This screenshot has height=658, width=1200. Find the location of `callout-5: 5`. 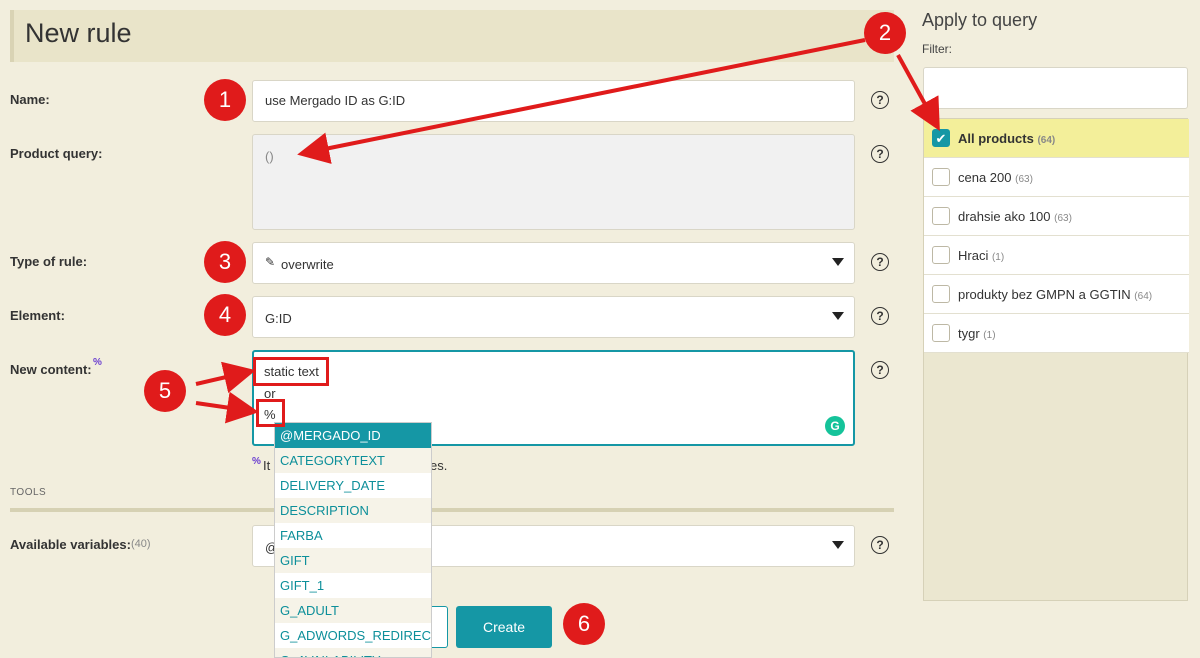

callout-5: 5 is located at coordinates (165, 391).